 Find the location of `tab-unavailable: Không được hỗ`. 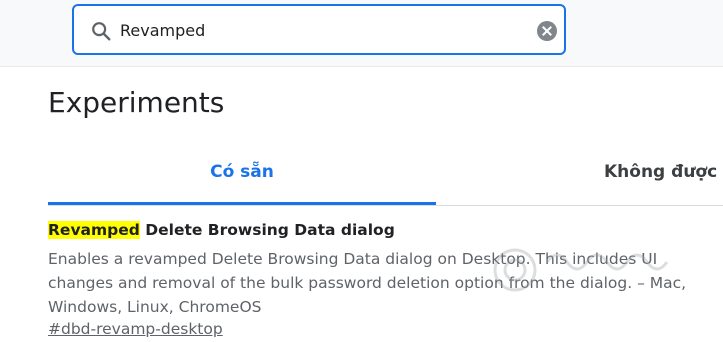

tab-unavailable: Không được hỗ is located at coordinates (663, 172).